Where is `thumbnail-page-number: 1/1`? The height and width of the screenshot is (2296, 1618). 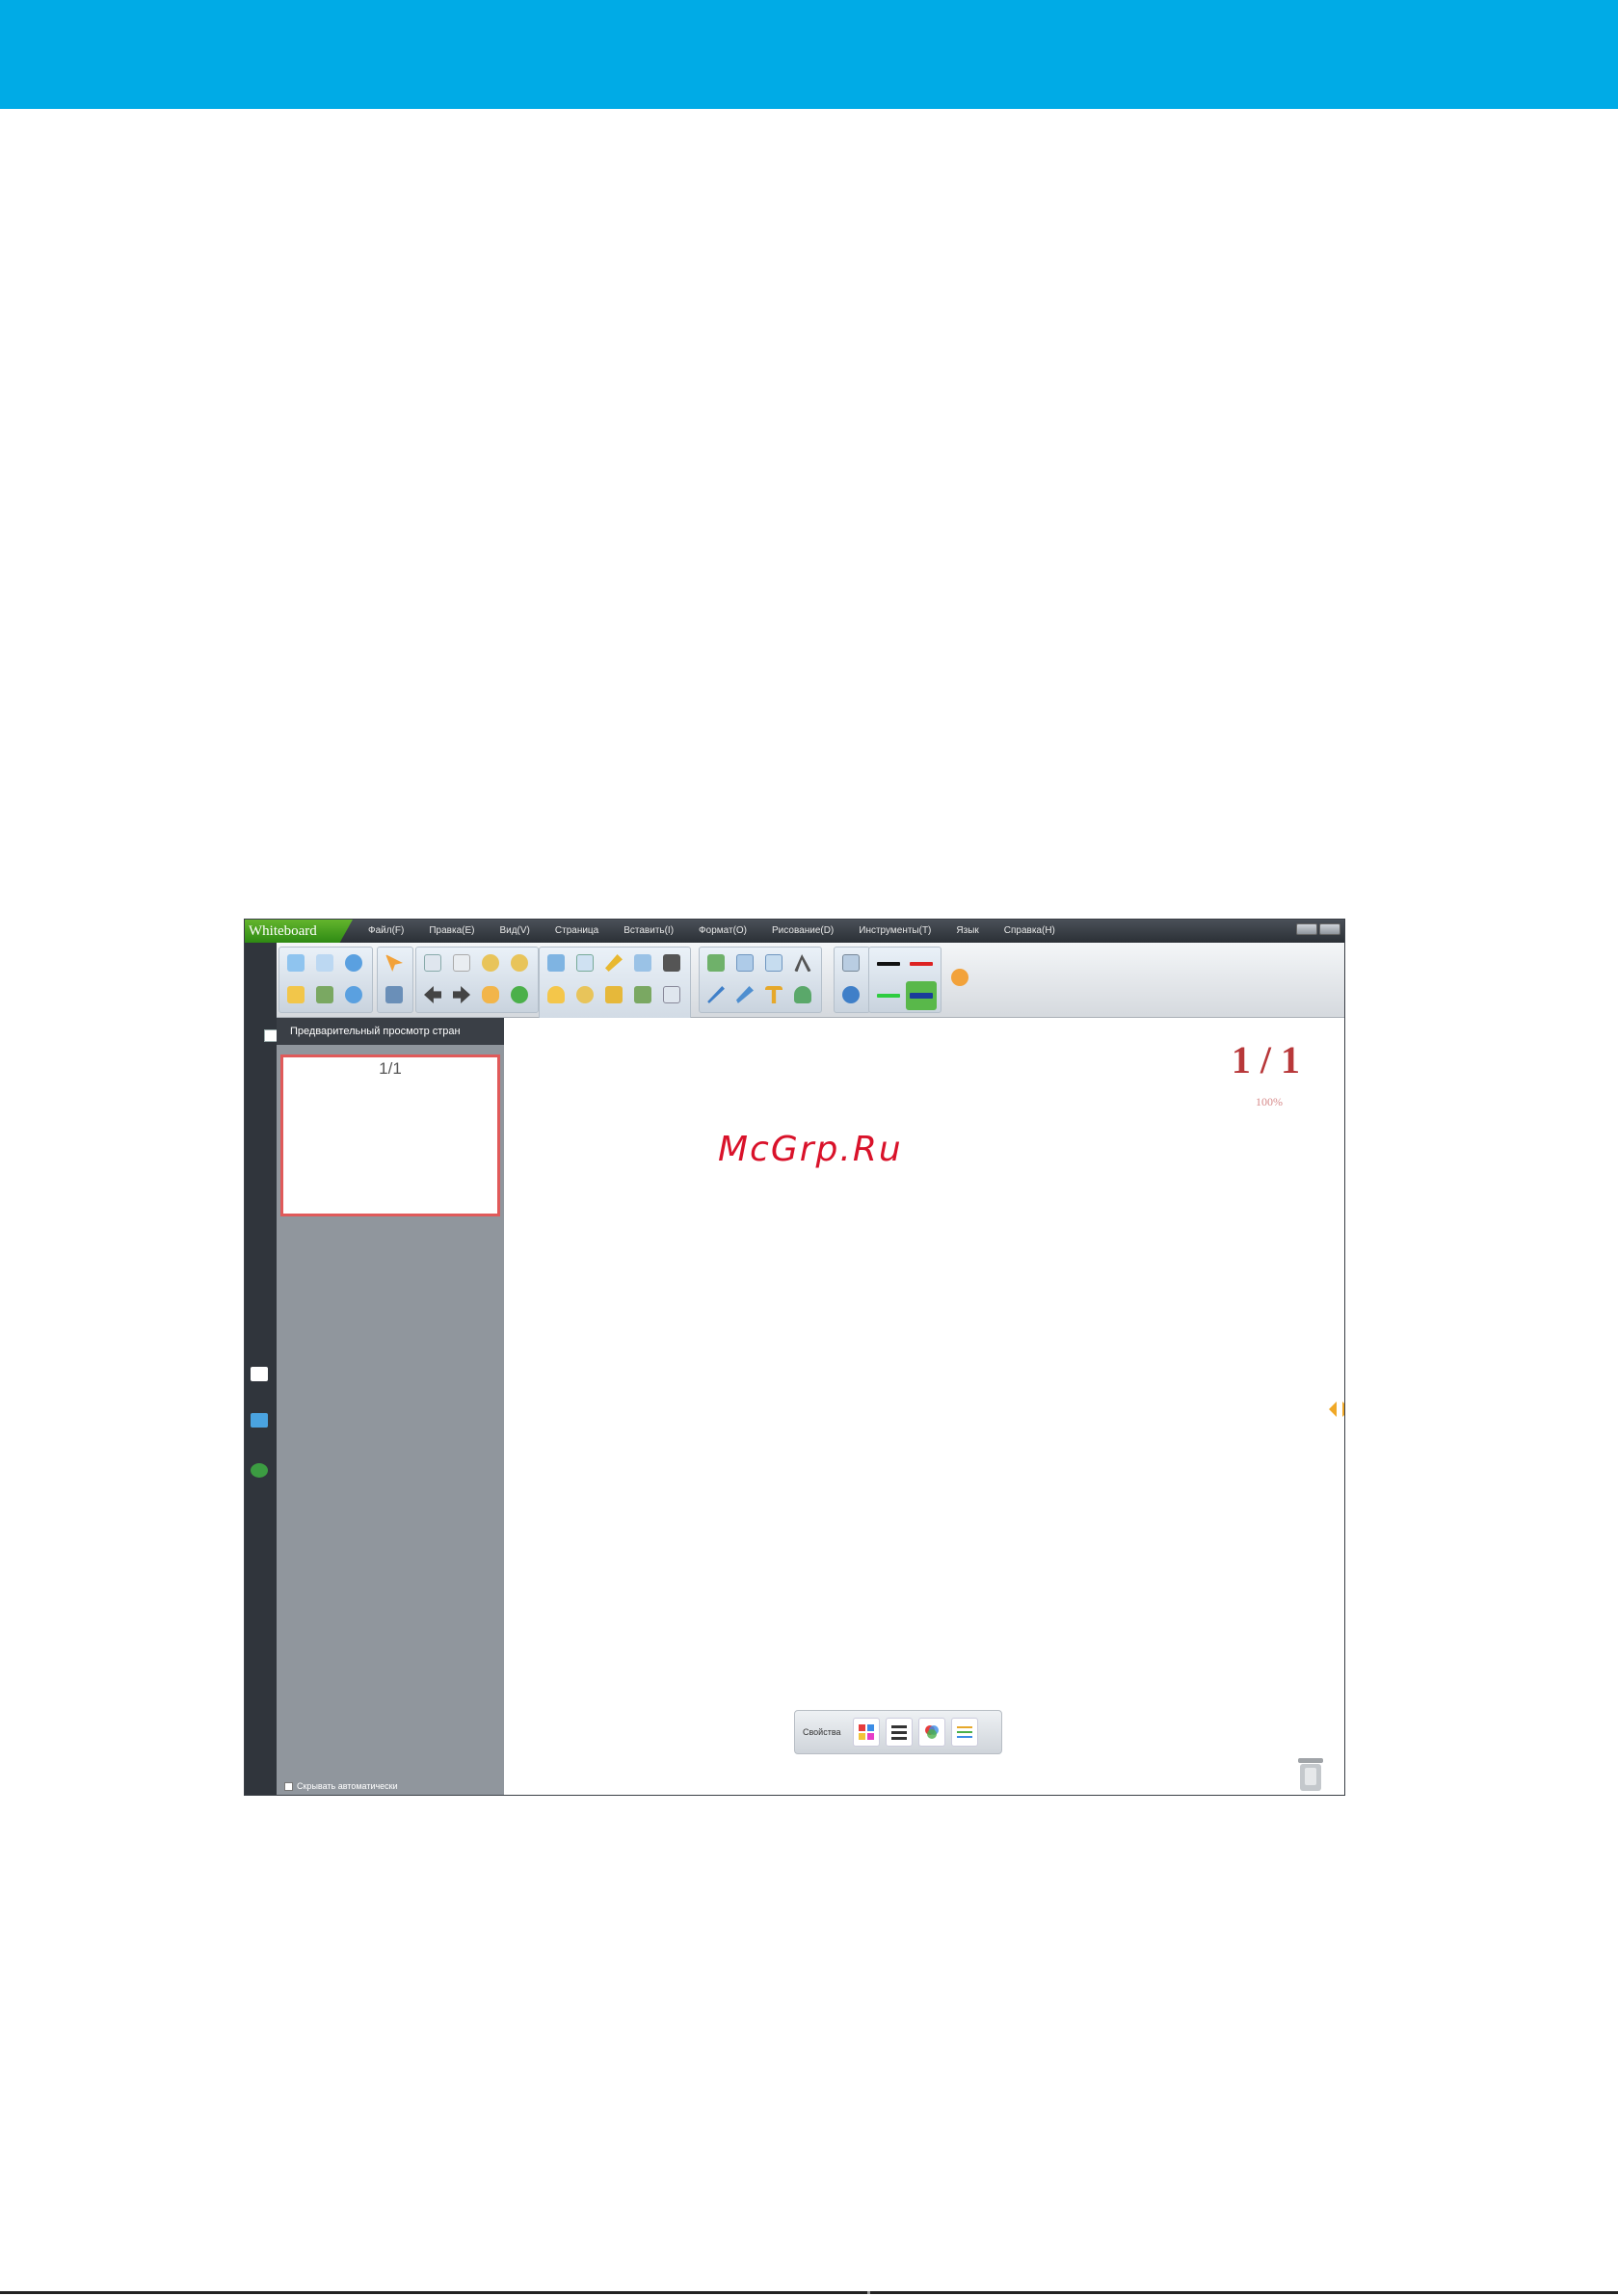 thumbnail-page-number: 1/1 is located at coordinates (390, 1068).